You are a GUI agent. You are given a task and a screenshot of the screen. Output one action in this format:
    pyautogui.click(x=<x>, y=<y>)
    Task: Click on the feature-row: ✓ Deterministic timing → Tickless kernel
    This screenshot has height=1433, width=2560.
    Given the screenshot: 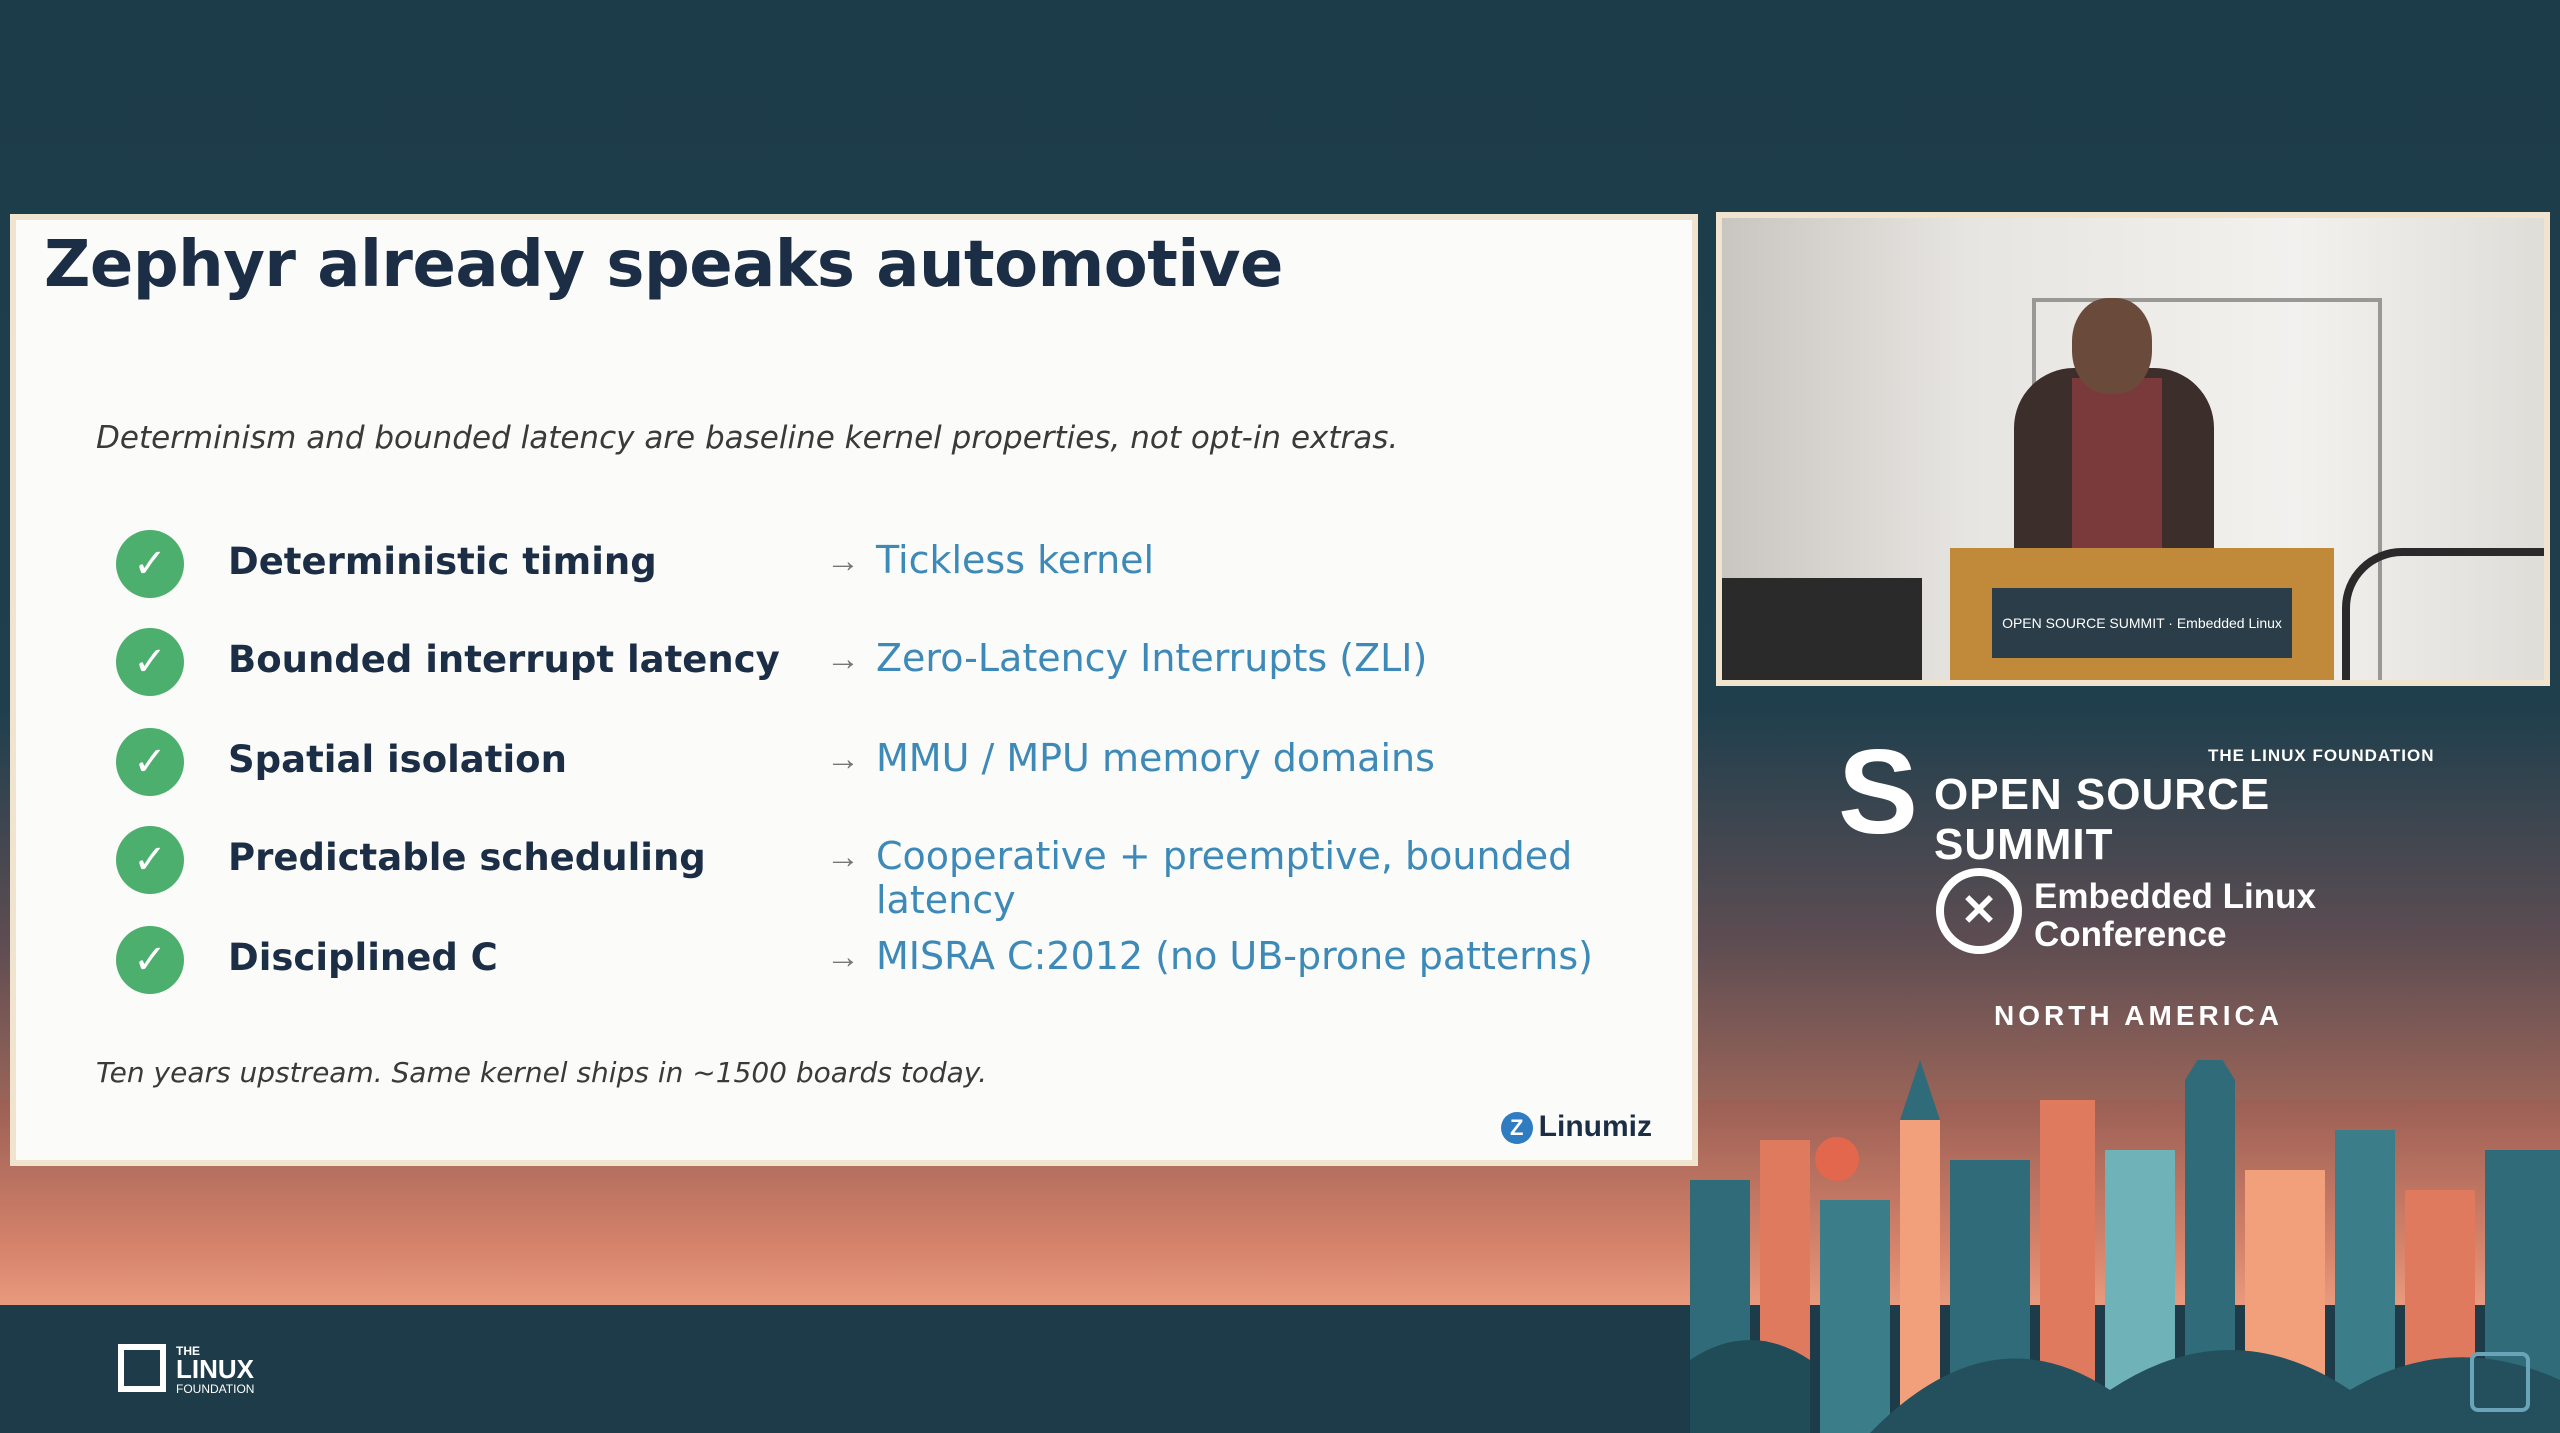 What is the action you would take?
    pyautogui.click(x=896, y=570)
    